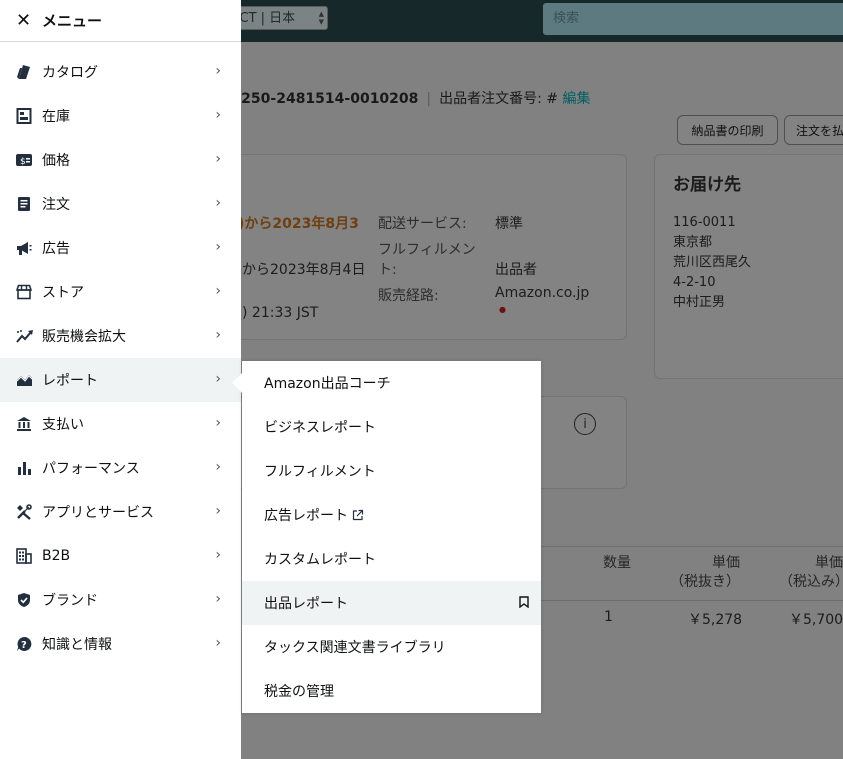 The height and width of the screenshot is (759, 843). I want to click on submenu-item-tax-document-library: タックス関連文書ライブラリ, so click(391, 647).